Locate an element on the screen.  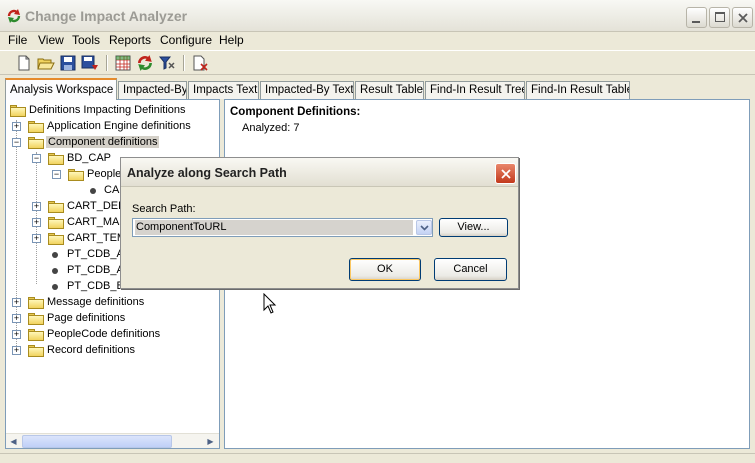
tree-node-label: People is located at coordinates (104, 174).